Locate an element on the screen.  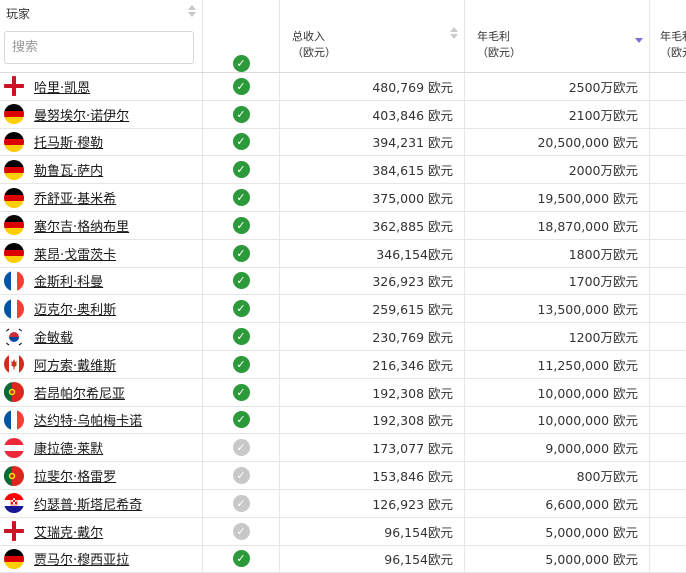
annual-gross-cell: 6,600,000 欧元 is located at coordinates (557, 503).